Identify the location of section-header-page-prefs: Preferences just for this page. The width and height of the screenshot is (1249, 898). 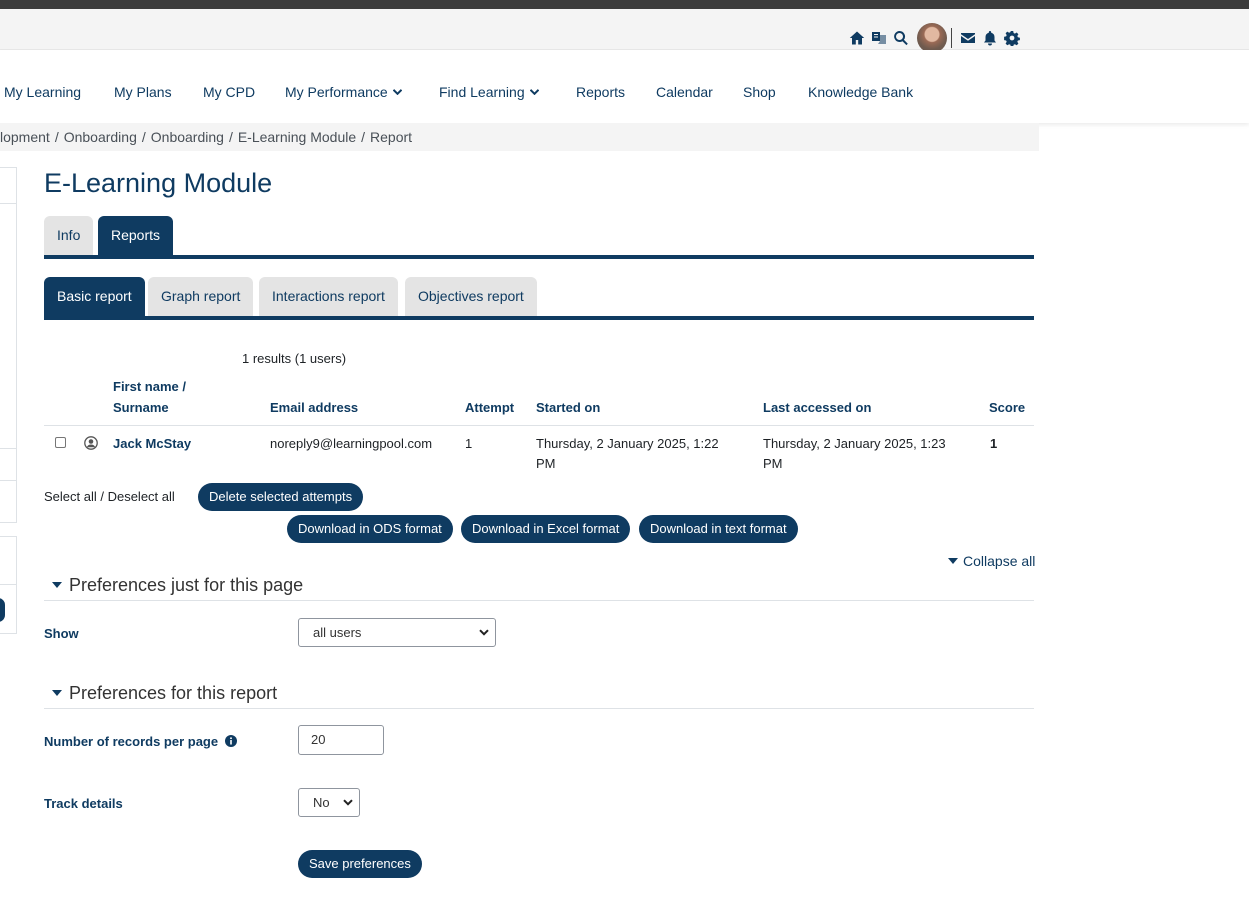
(539, 588).